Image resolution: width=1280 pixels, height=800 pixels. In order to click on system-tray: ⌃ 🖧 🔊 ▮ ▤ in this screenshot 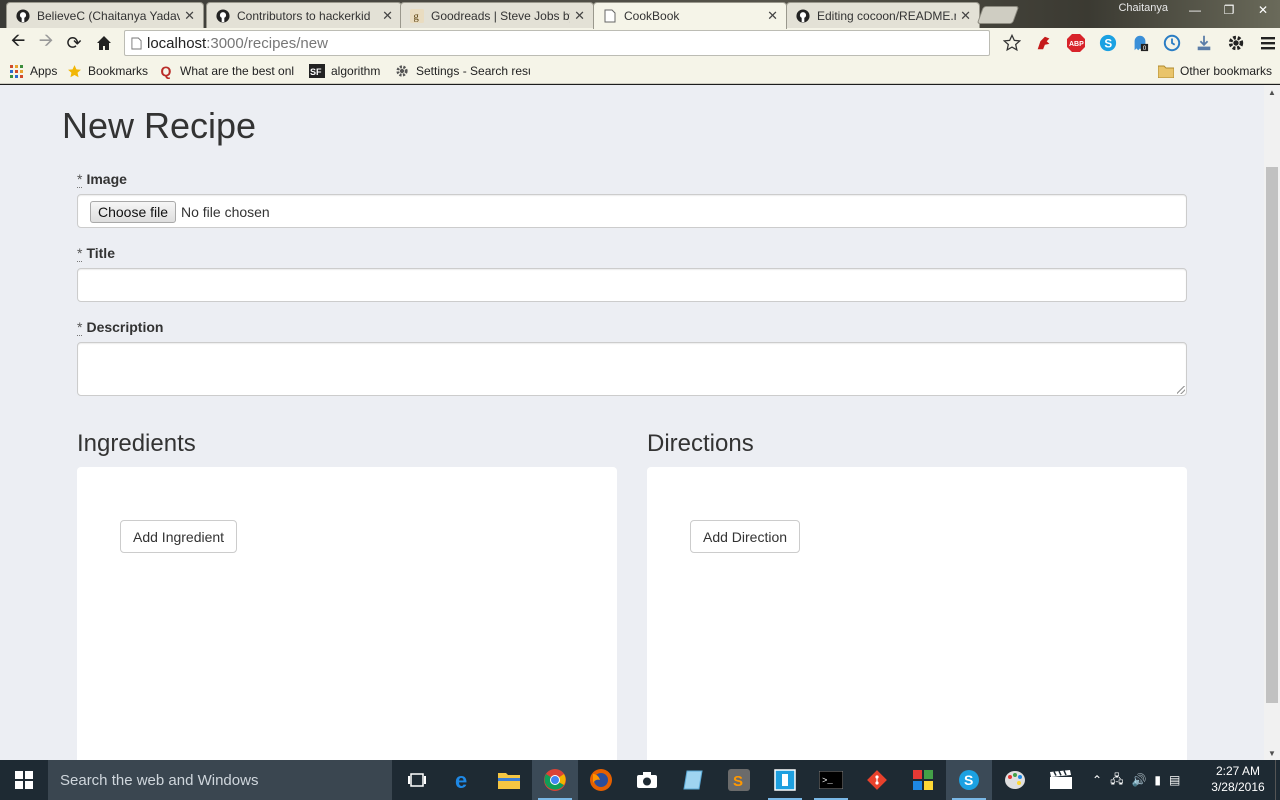, I will do `click(1136, 780)`.